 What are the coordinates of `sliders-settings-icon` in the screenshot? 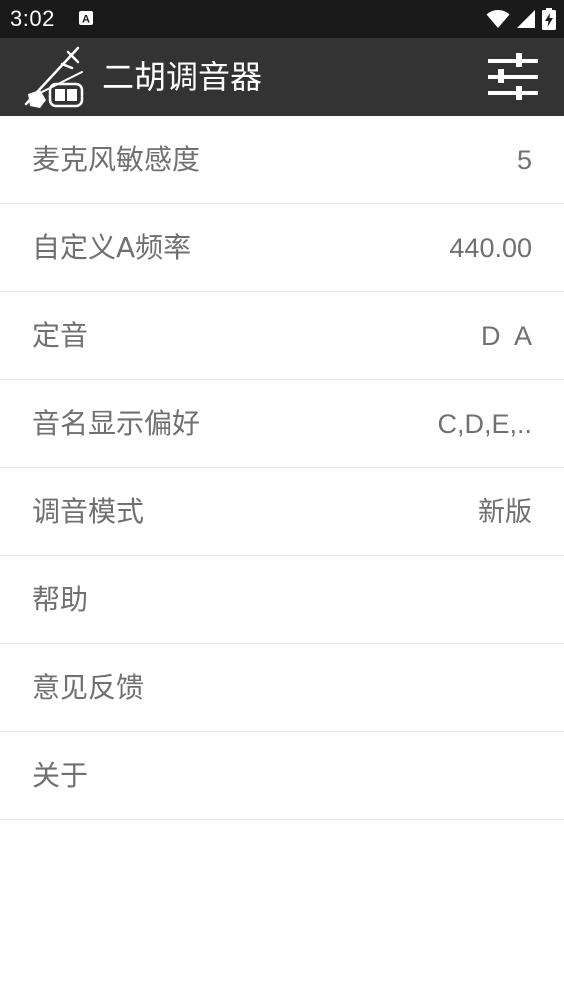 It's located at (513, 76).